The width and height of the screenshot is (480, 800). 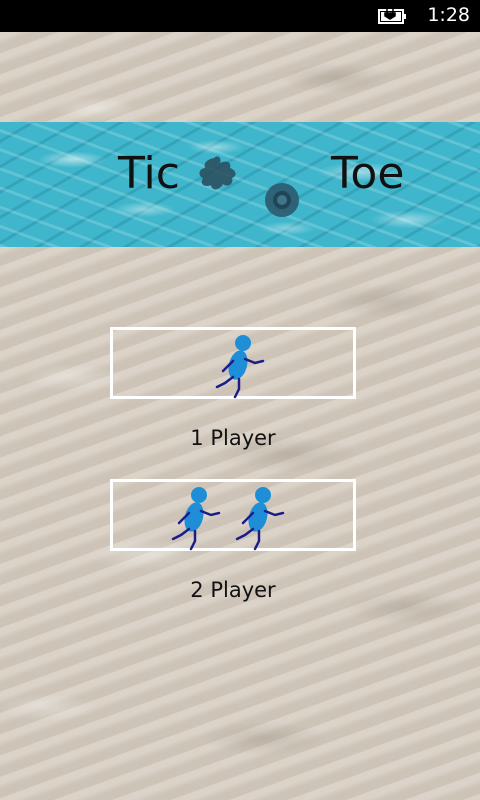 I want to click on battery-charging-icon, so click(x=392, y=16).